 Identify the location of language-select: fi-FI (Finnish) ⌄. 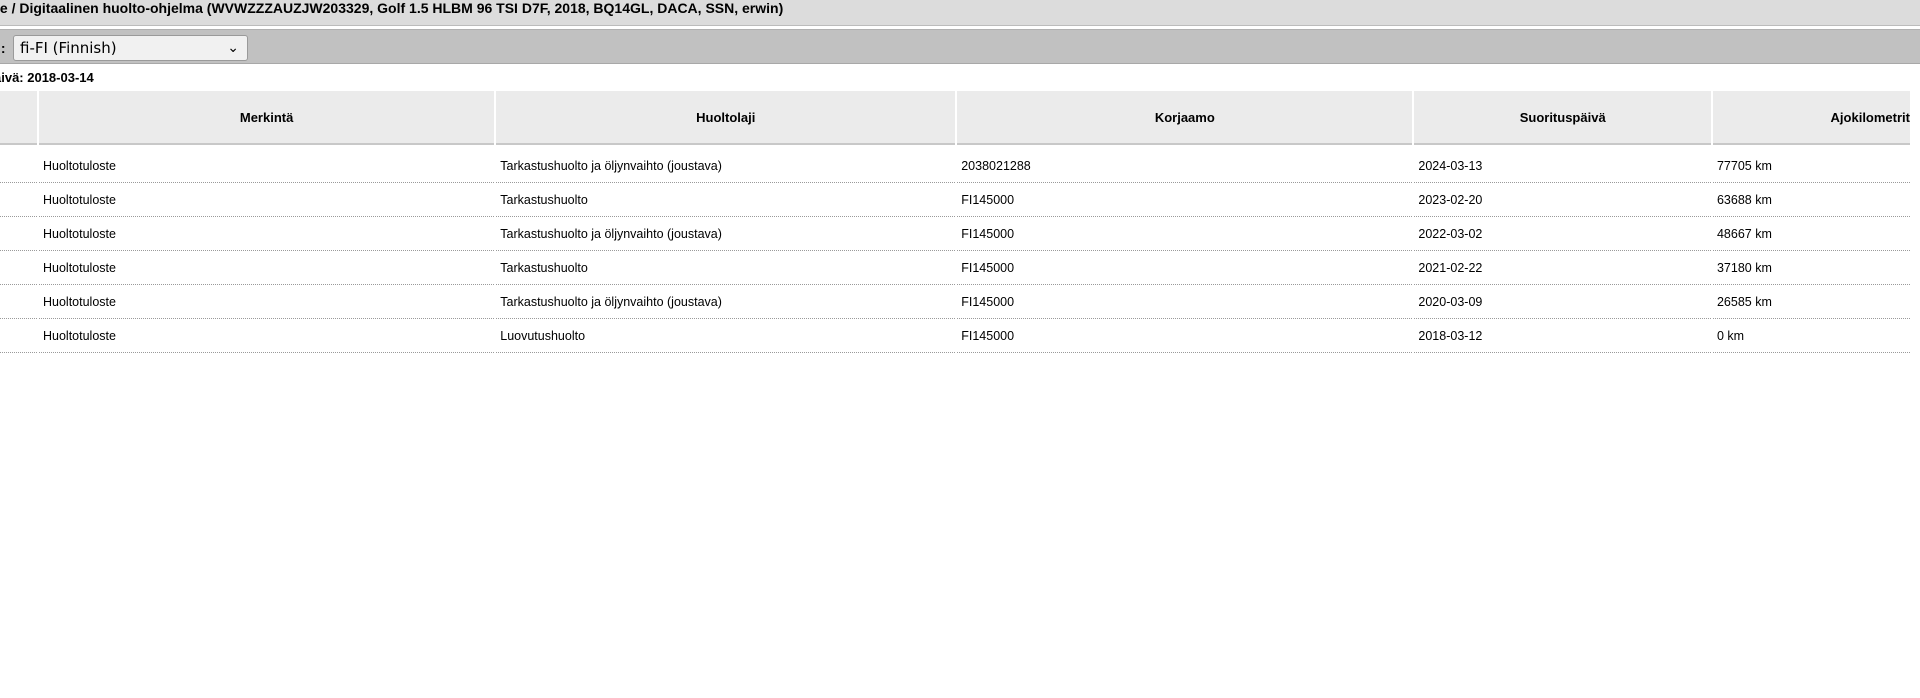
(130, 48).